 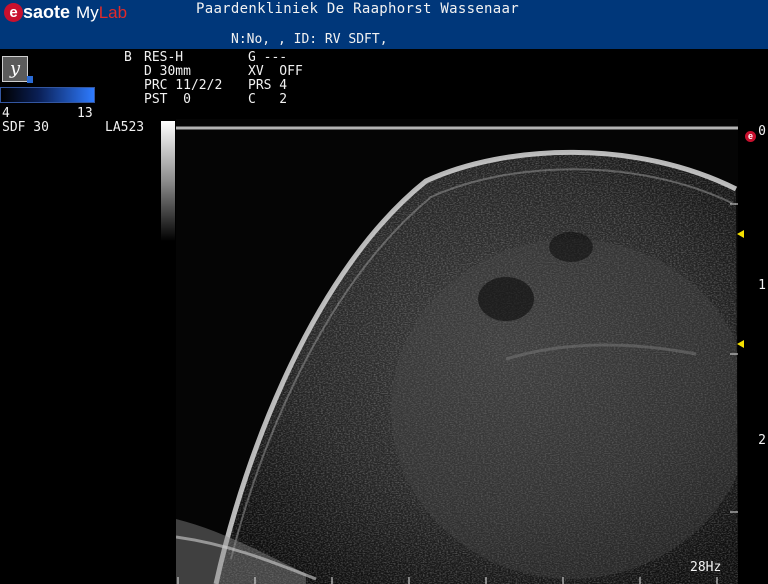 What do you see at coordinates (762, 285) in the screenshot?
I see `depth-mark-1: 1` at bounding box center [762, 285].